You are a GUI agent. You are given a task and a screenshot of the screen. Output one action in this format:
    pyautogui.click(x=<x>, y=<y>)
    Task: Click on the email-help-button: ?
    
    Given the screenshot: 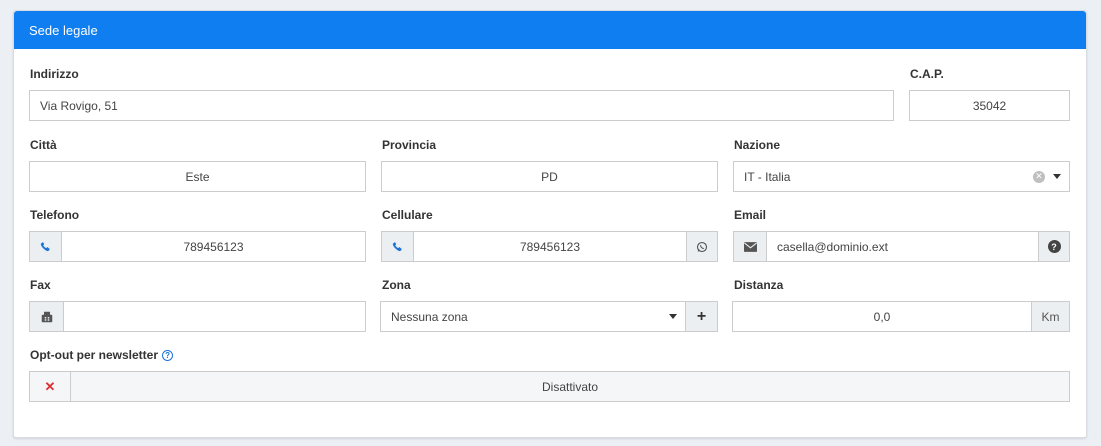 What is the action you would take?
    pyautogui.click(x=1053, y=246)
    